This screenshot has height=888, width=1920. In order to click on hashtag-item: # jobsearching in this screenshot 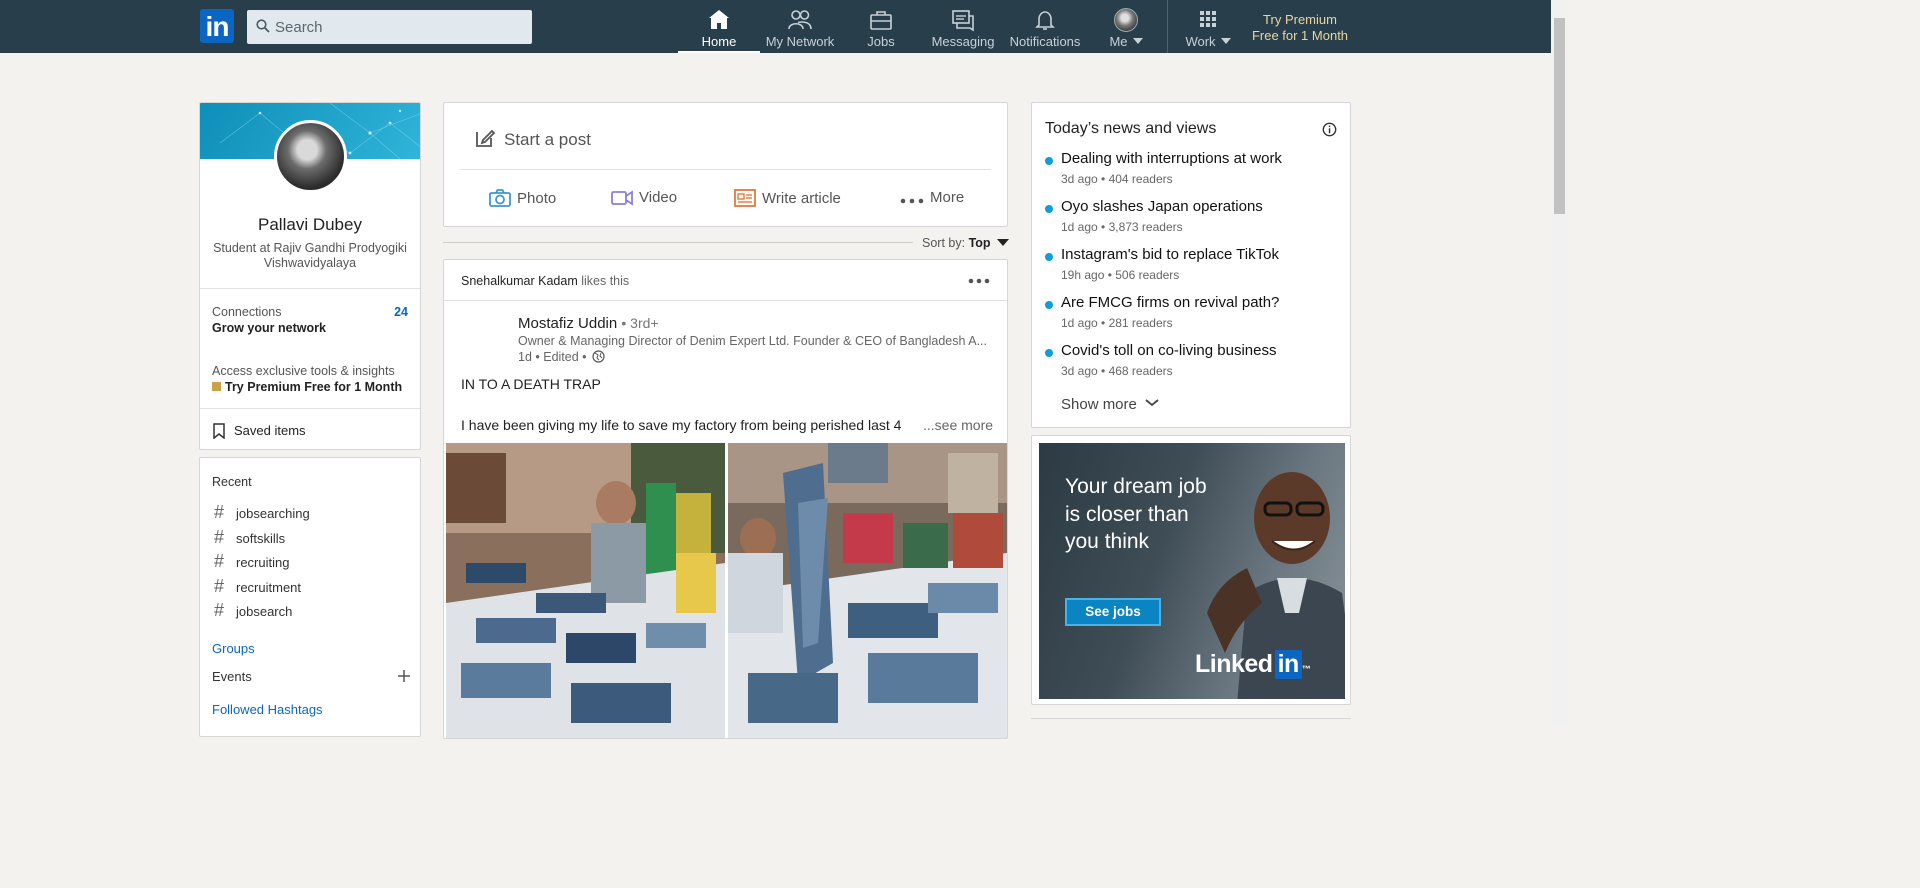, I will do `click(262, 512)`.